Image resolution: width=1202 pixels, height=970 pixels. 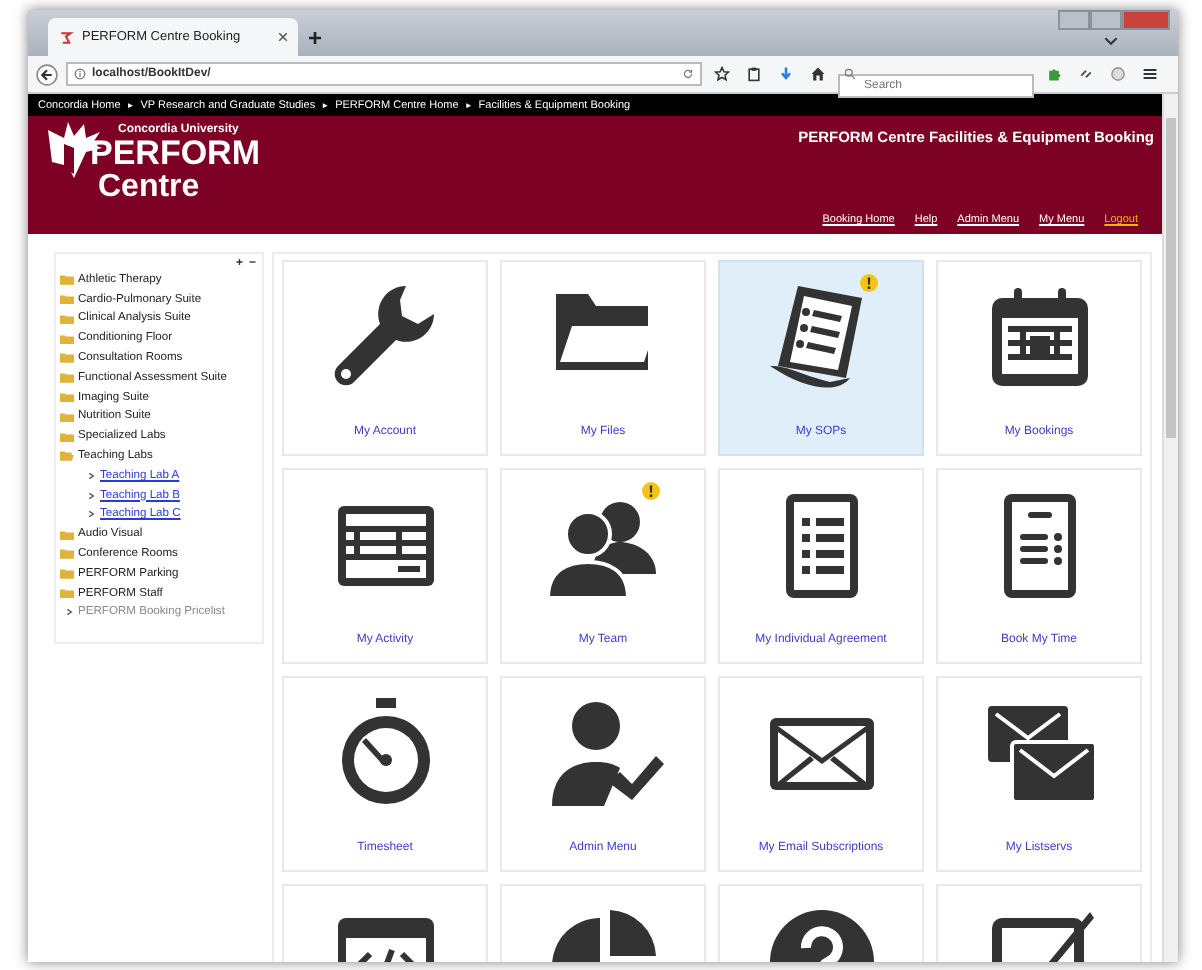 I want to click on search-icon, so click(x=850, y=74).